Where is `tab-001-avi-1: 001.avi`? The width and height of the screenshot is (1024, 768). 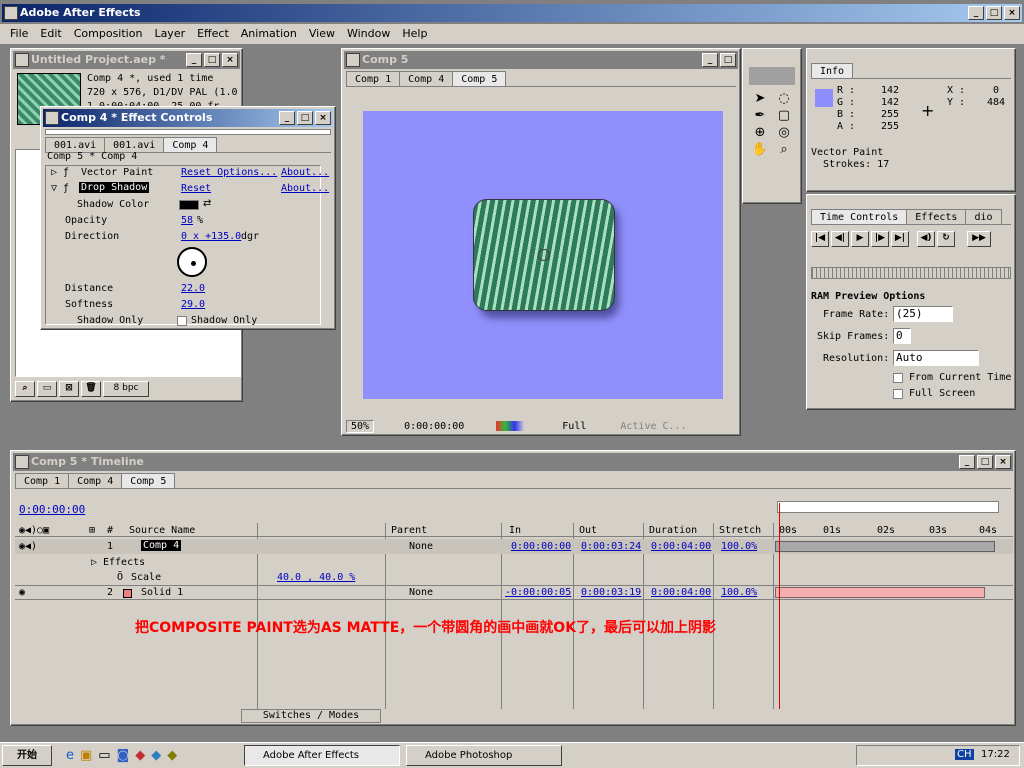
tab-001-avi-1: 001.avi is located at coordinates (75, 144).